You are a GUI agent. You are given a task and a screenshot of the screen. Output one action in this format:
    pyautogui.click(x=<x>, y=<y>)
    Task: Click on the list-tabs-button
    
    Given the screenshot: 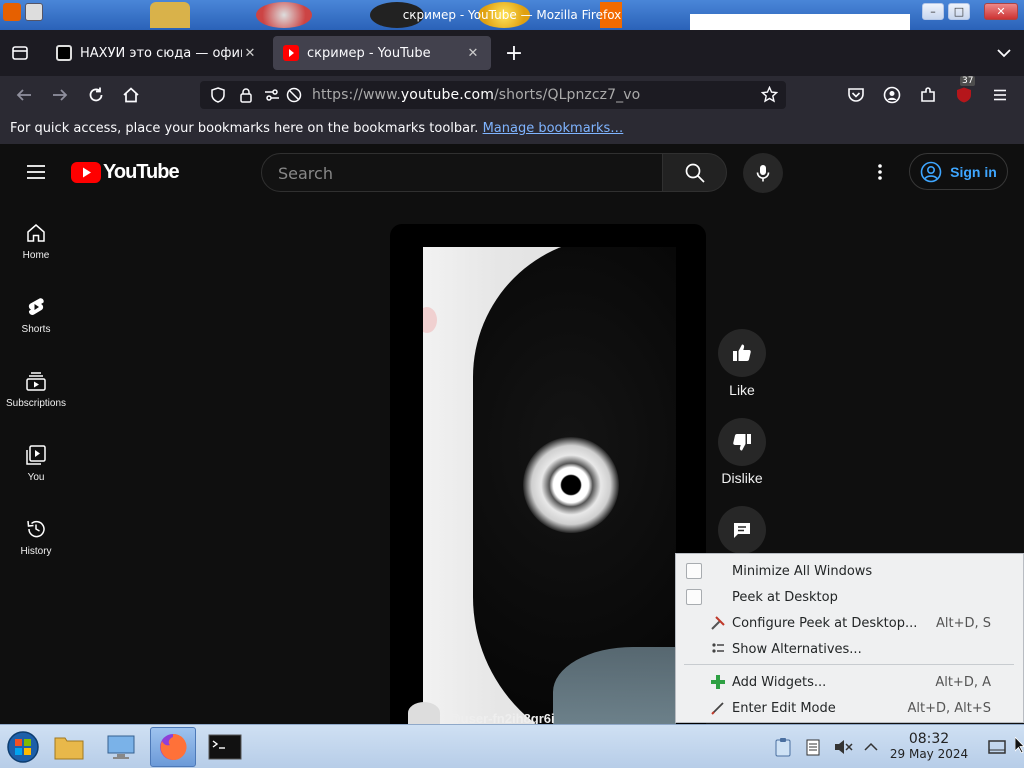 What is the action you would take?
    pyautogui.click(x=1004, y=53)
    